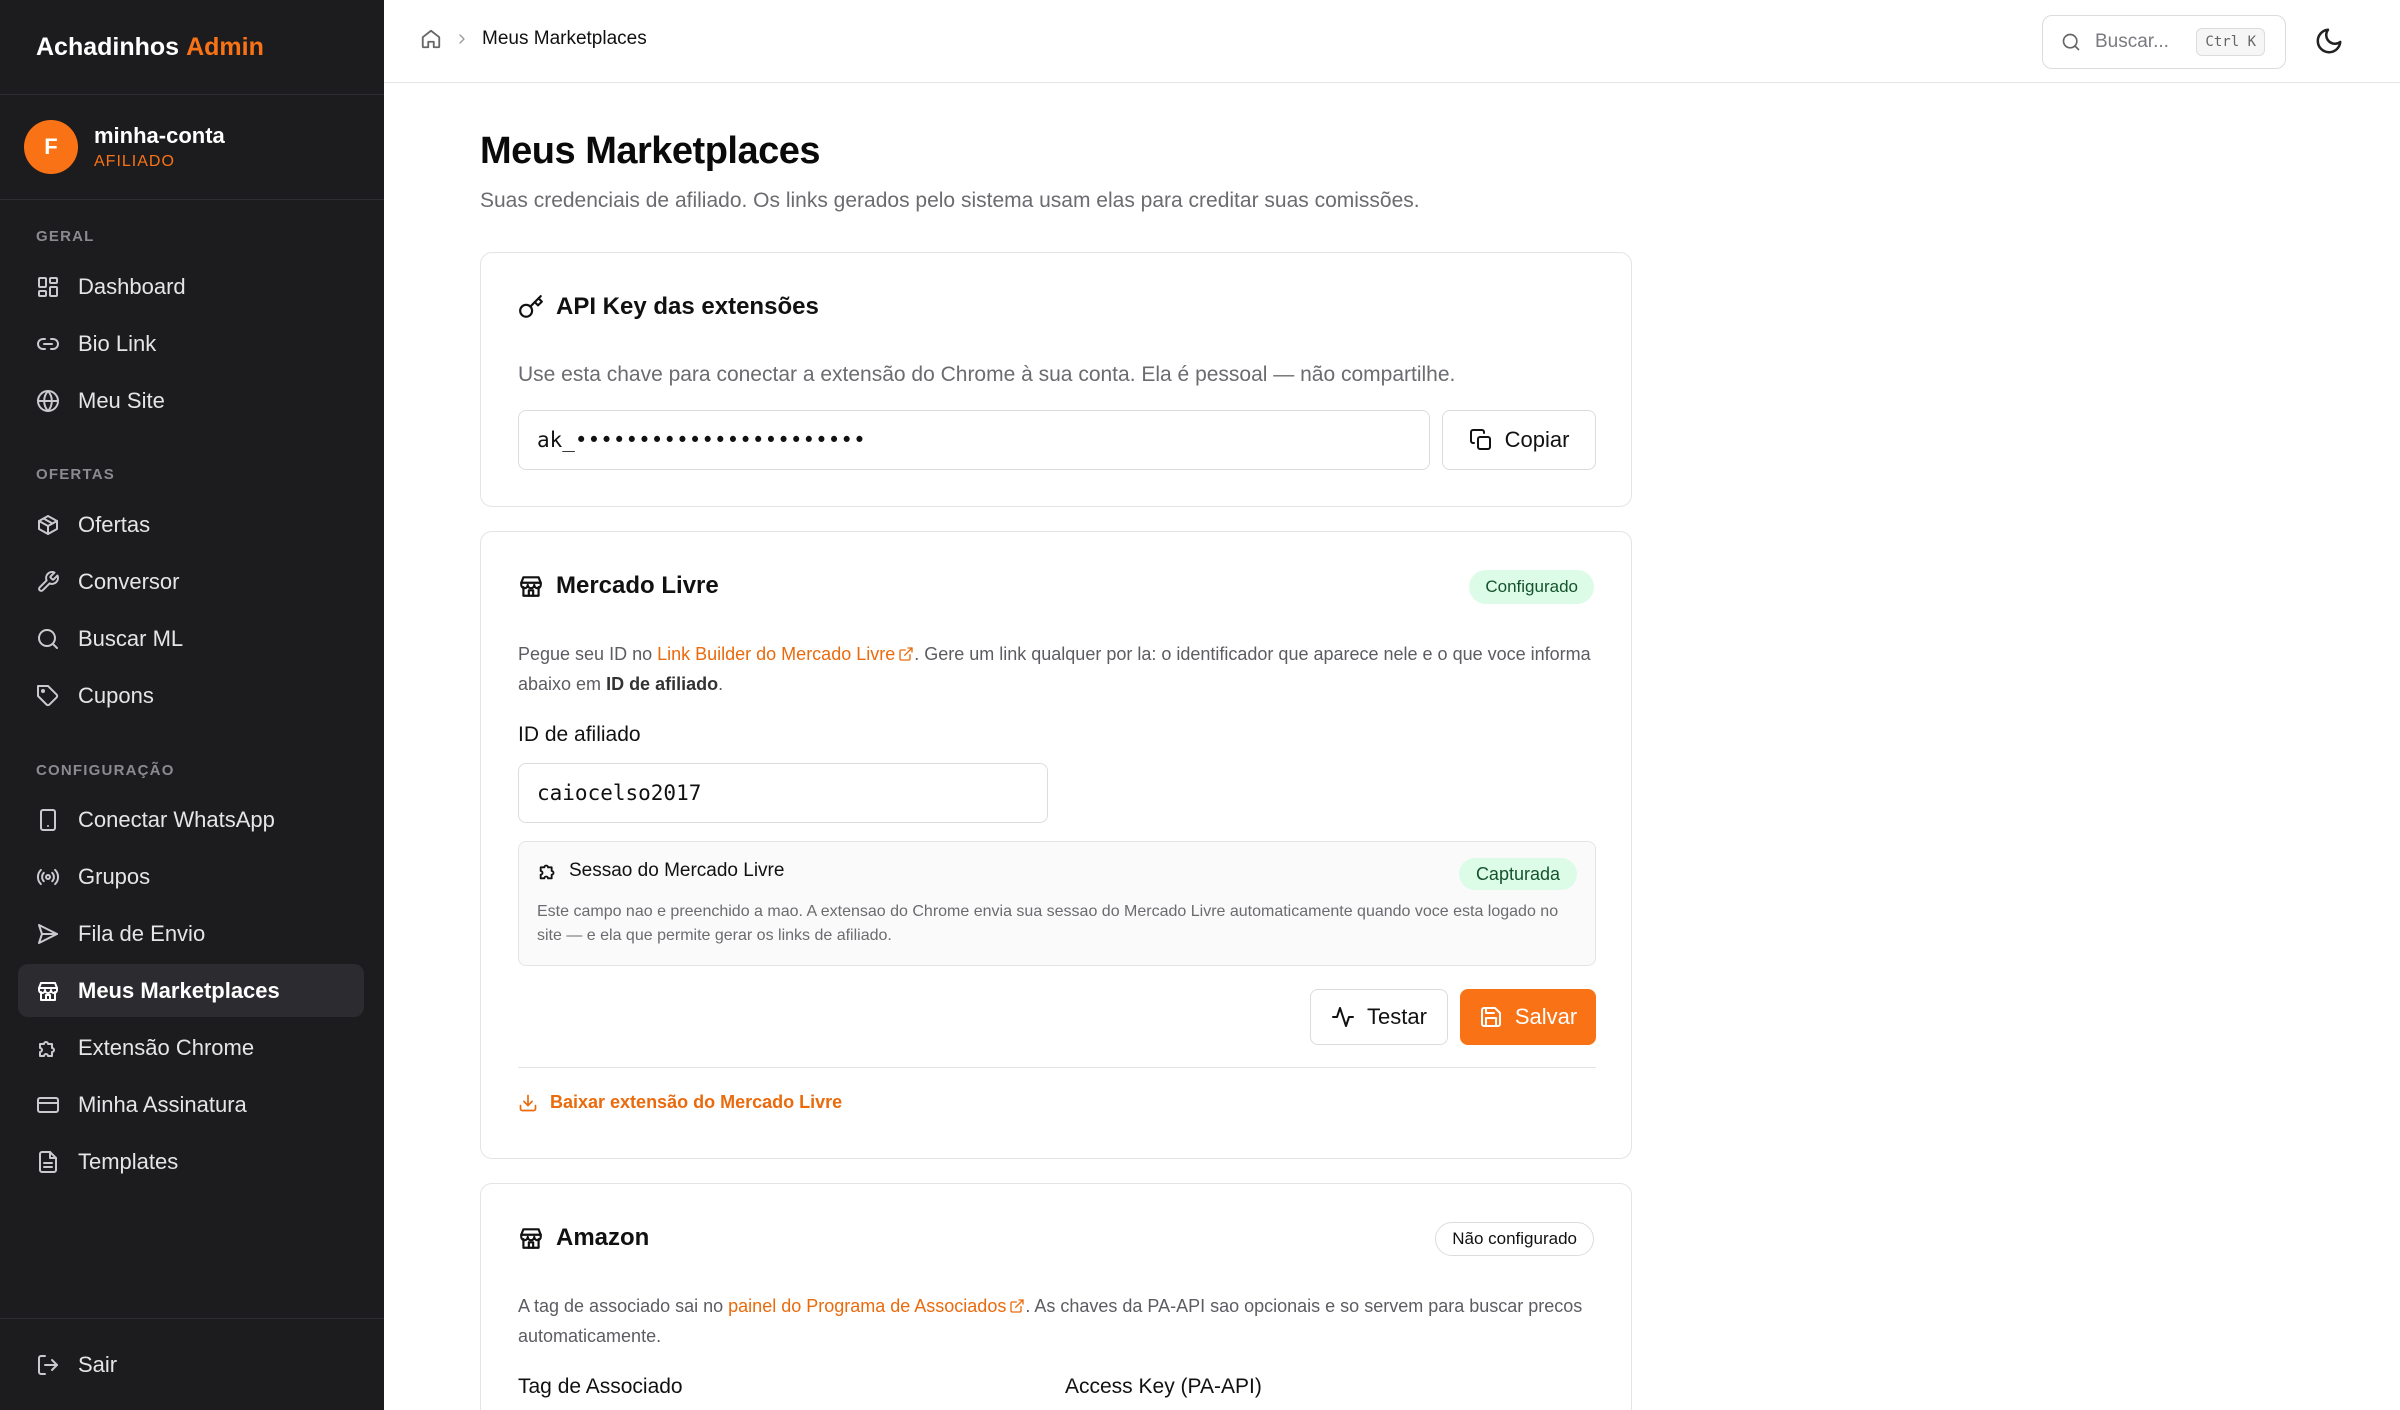  I want to click on topbar: Meus Marketplaces Buscar... Ctrl K, so click(1392, 41).